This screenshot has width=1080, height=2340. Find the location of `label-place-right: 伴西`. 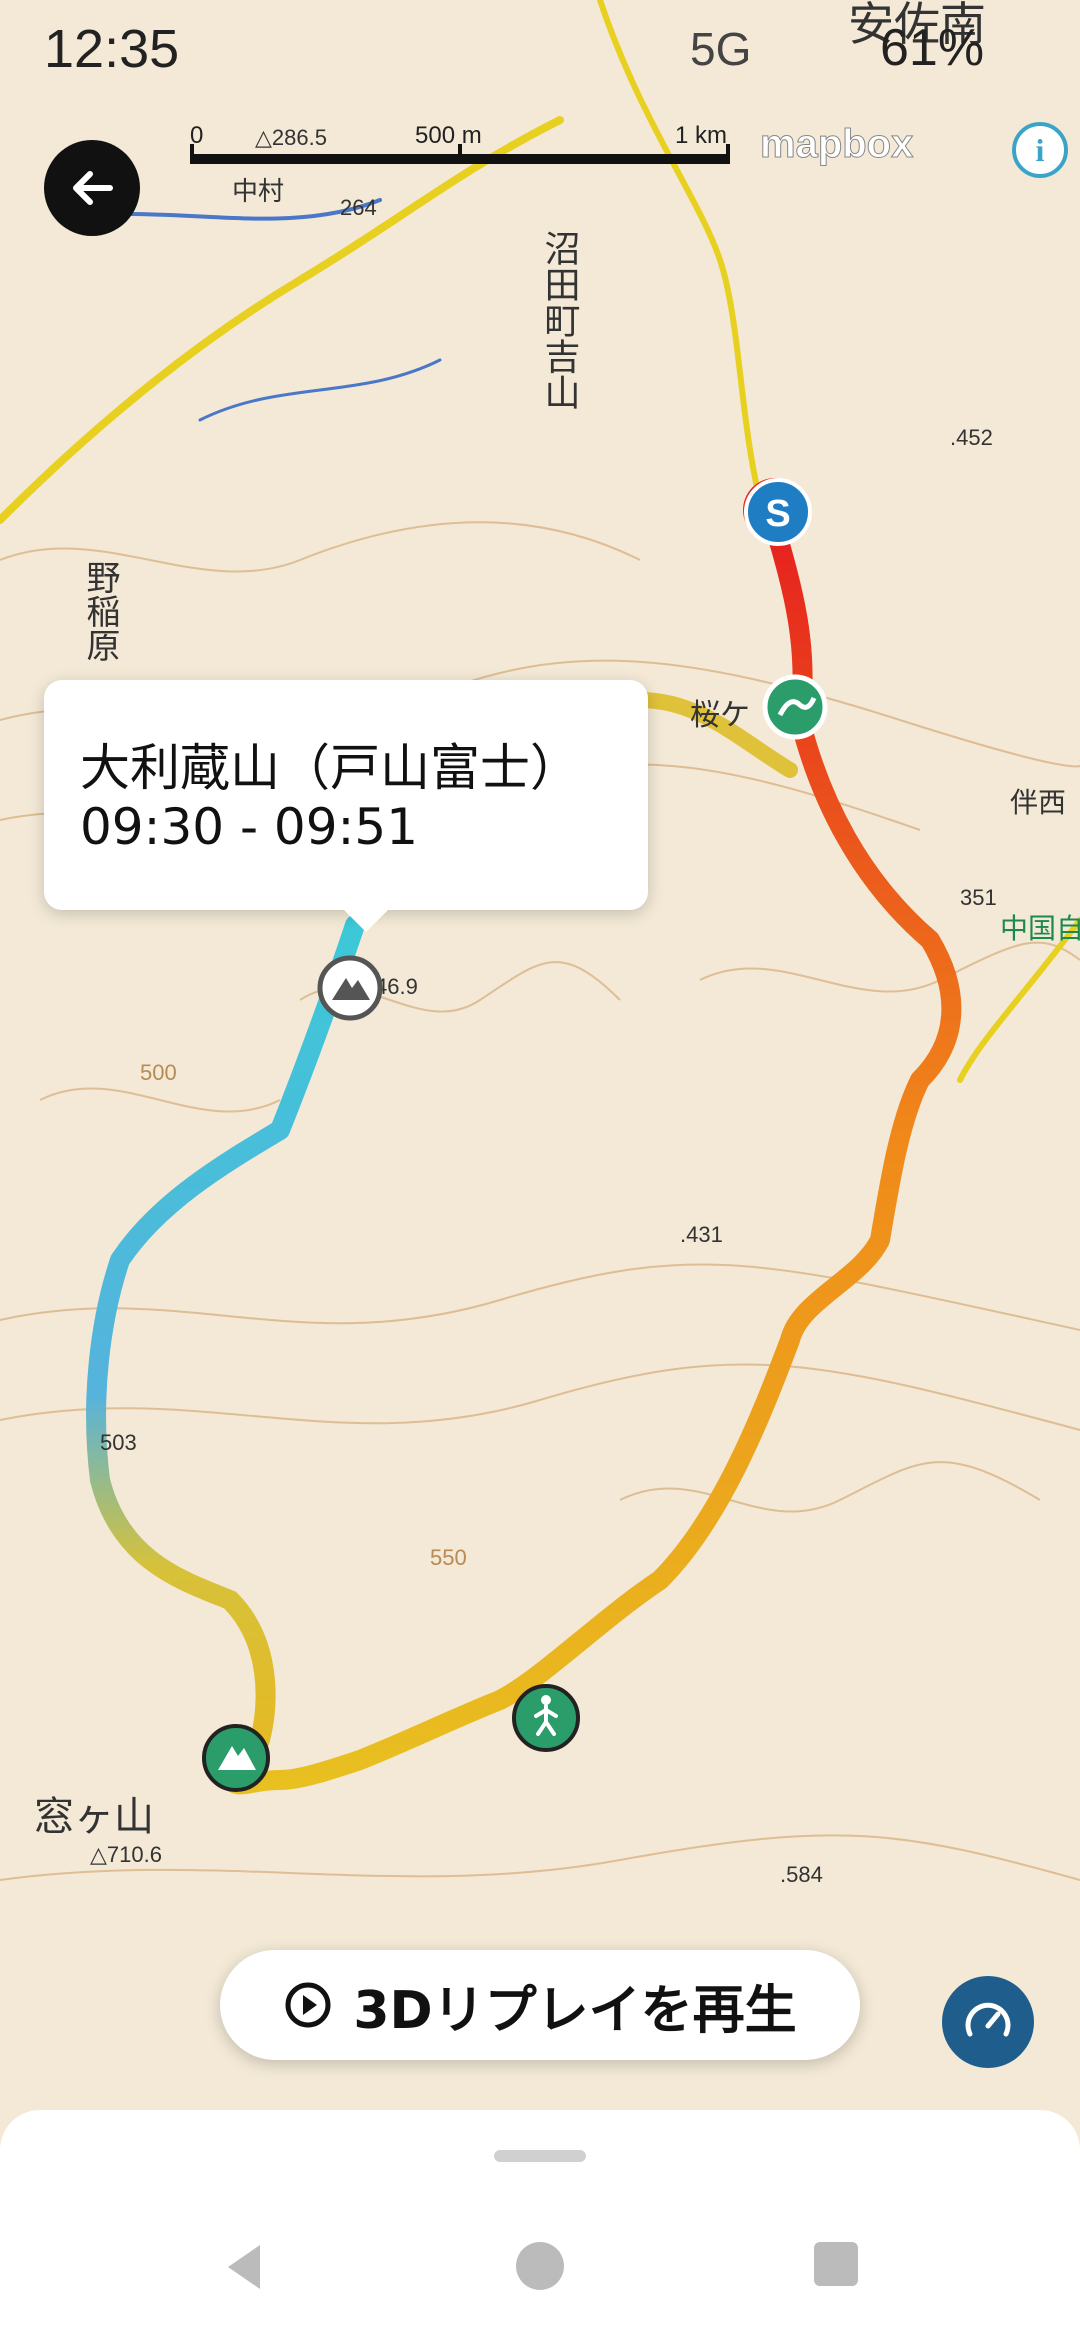

label-place-right: 伴西 is located at coordinates (1038, 802).